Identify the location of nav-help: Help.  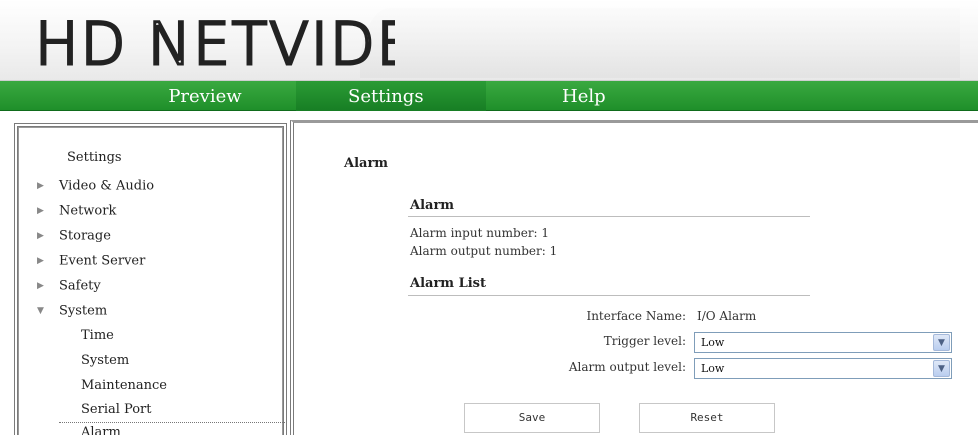
(590, 96).